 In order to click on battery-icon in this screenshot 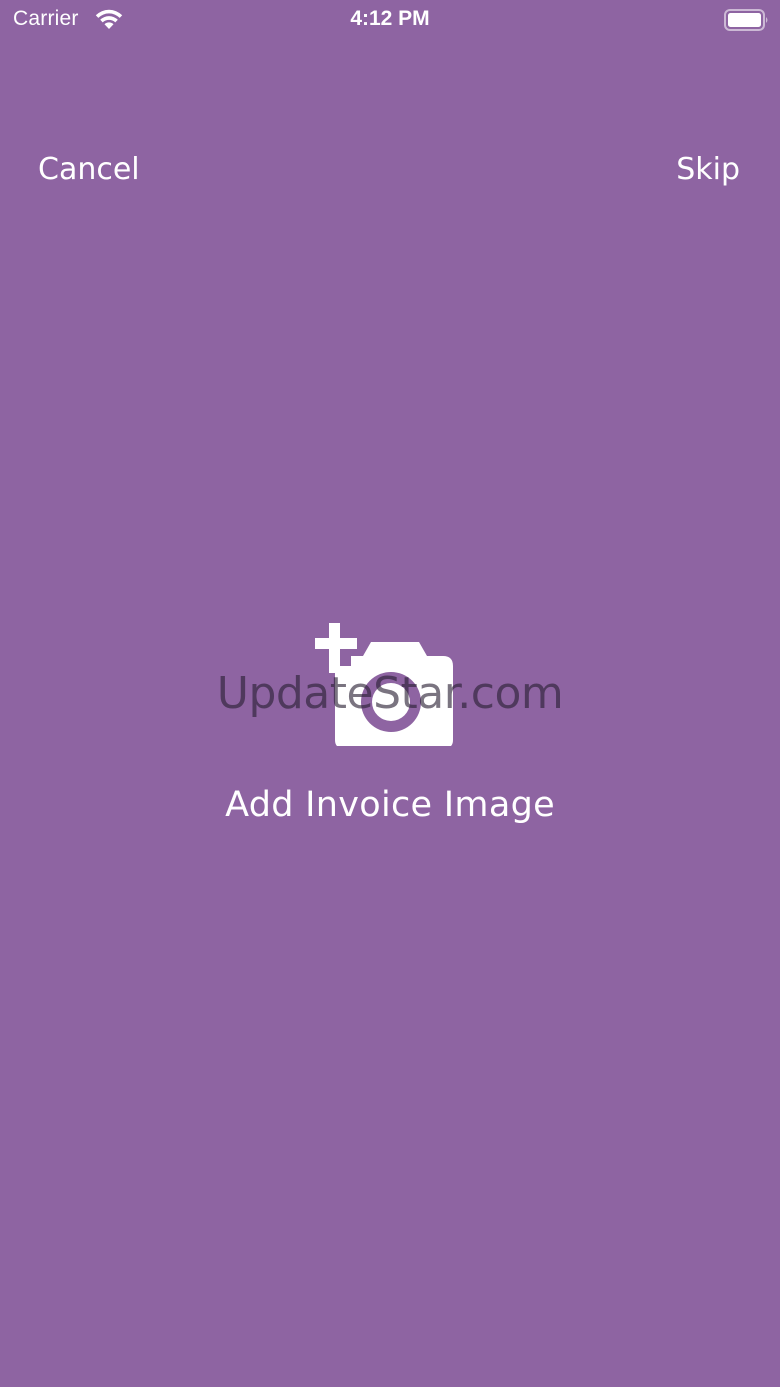, I will do `click(746, 20)`.